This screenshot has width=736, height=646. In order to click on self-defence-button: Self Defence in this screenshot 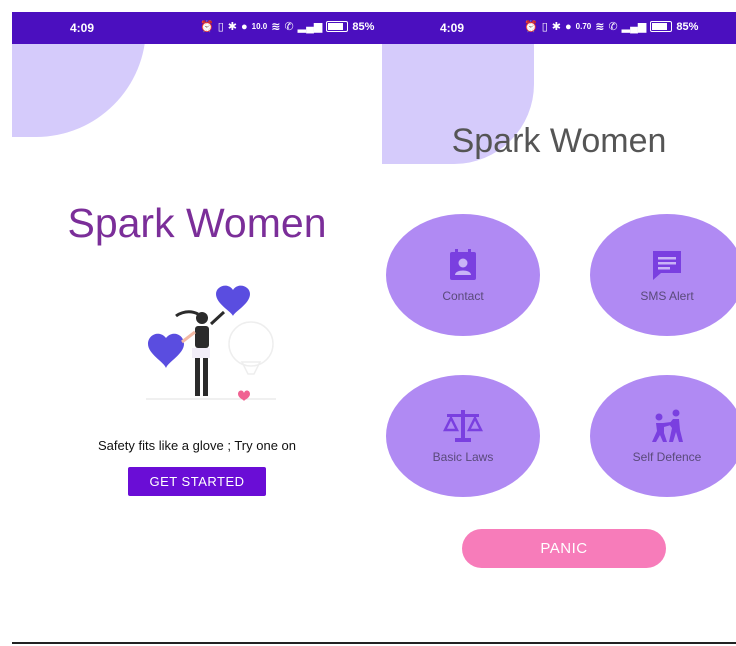, I will do `click(663, 436)`.